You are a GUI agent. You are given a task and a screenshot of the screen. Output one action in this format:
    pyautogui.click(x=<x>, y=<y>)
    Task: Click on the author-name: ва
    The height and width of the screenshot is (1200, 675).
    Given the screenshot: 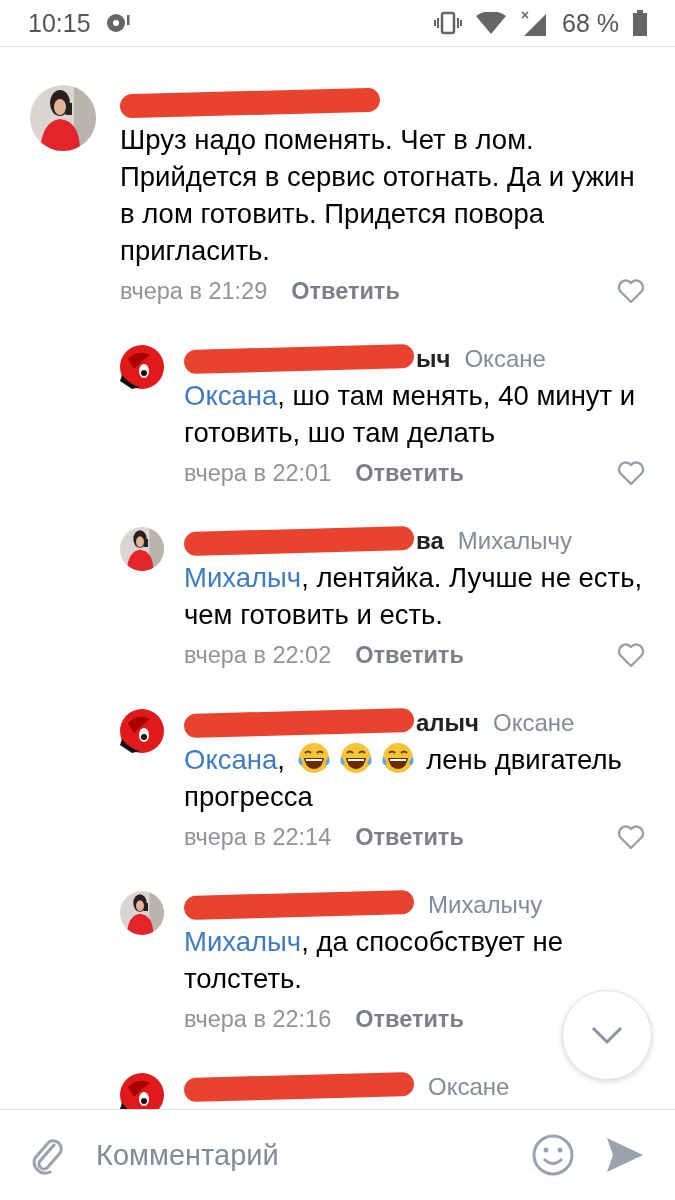 What is the action you would take?
    pyautogui.click(x=430, y=541)
    